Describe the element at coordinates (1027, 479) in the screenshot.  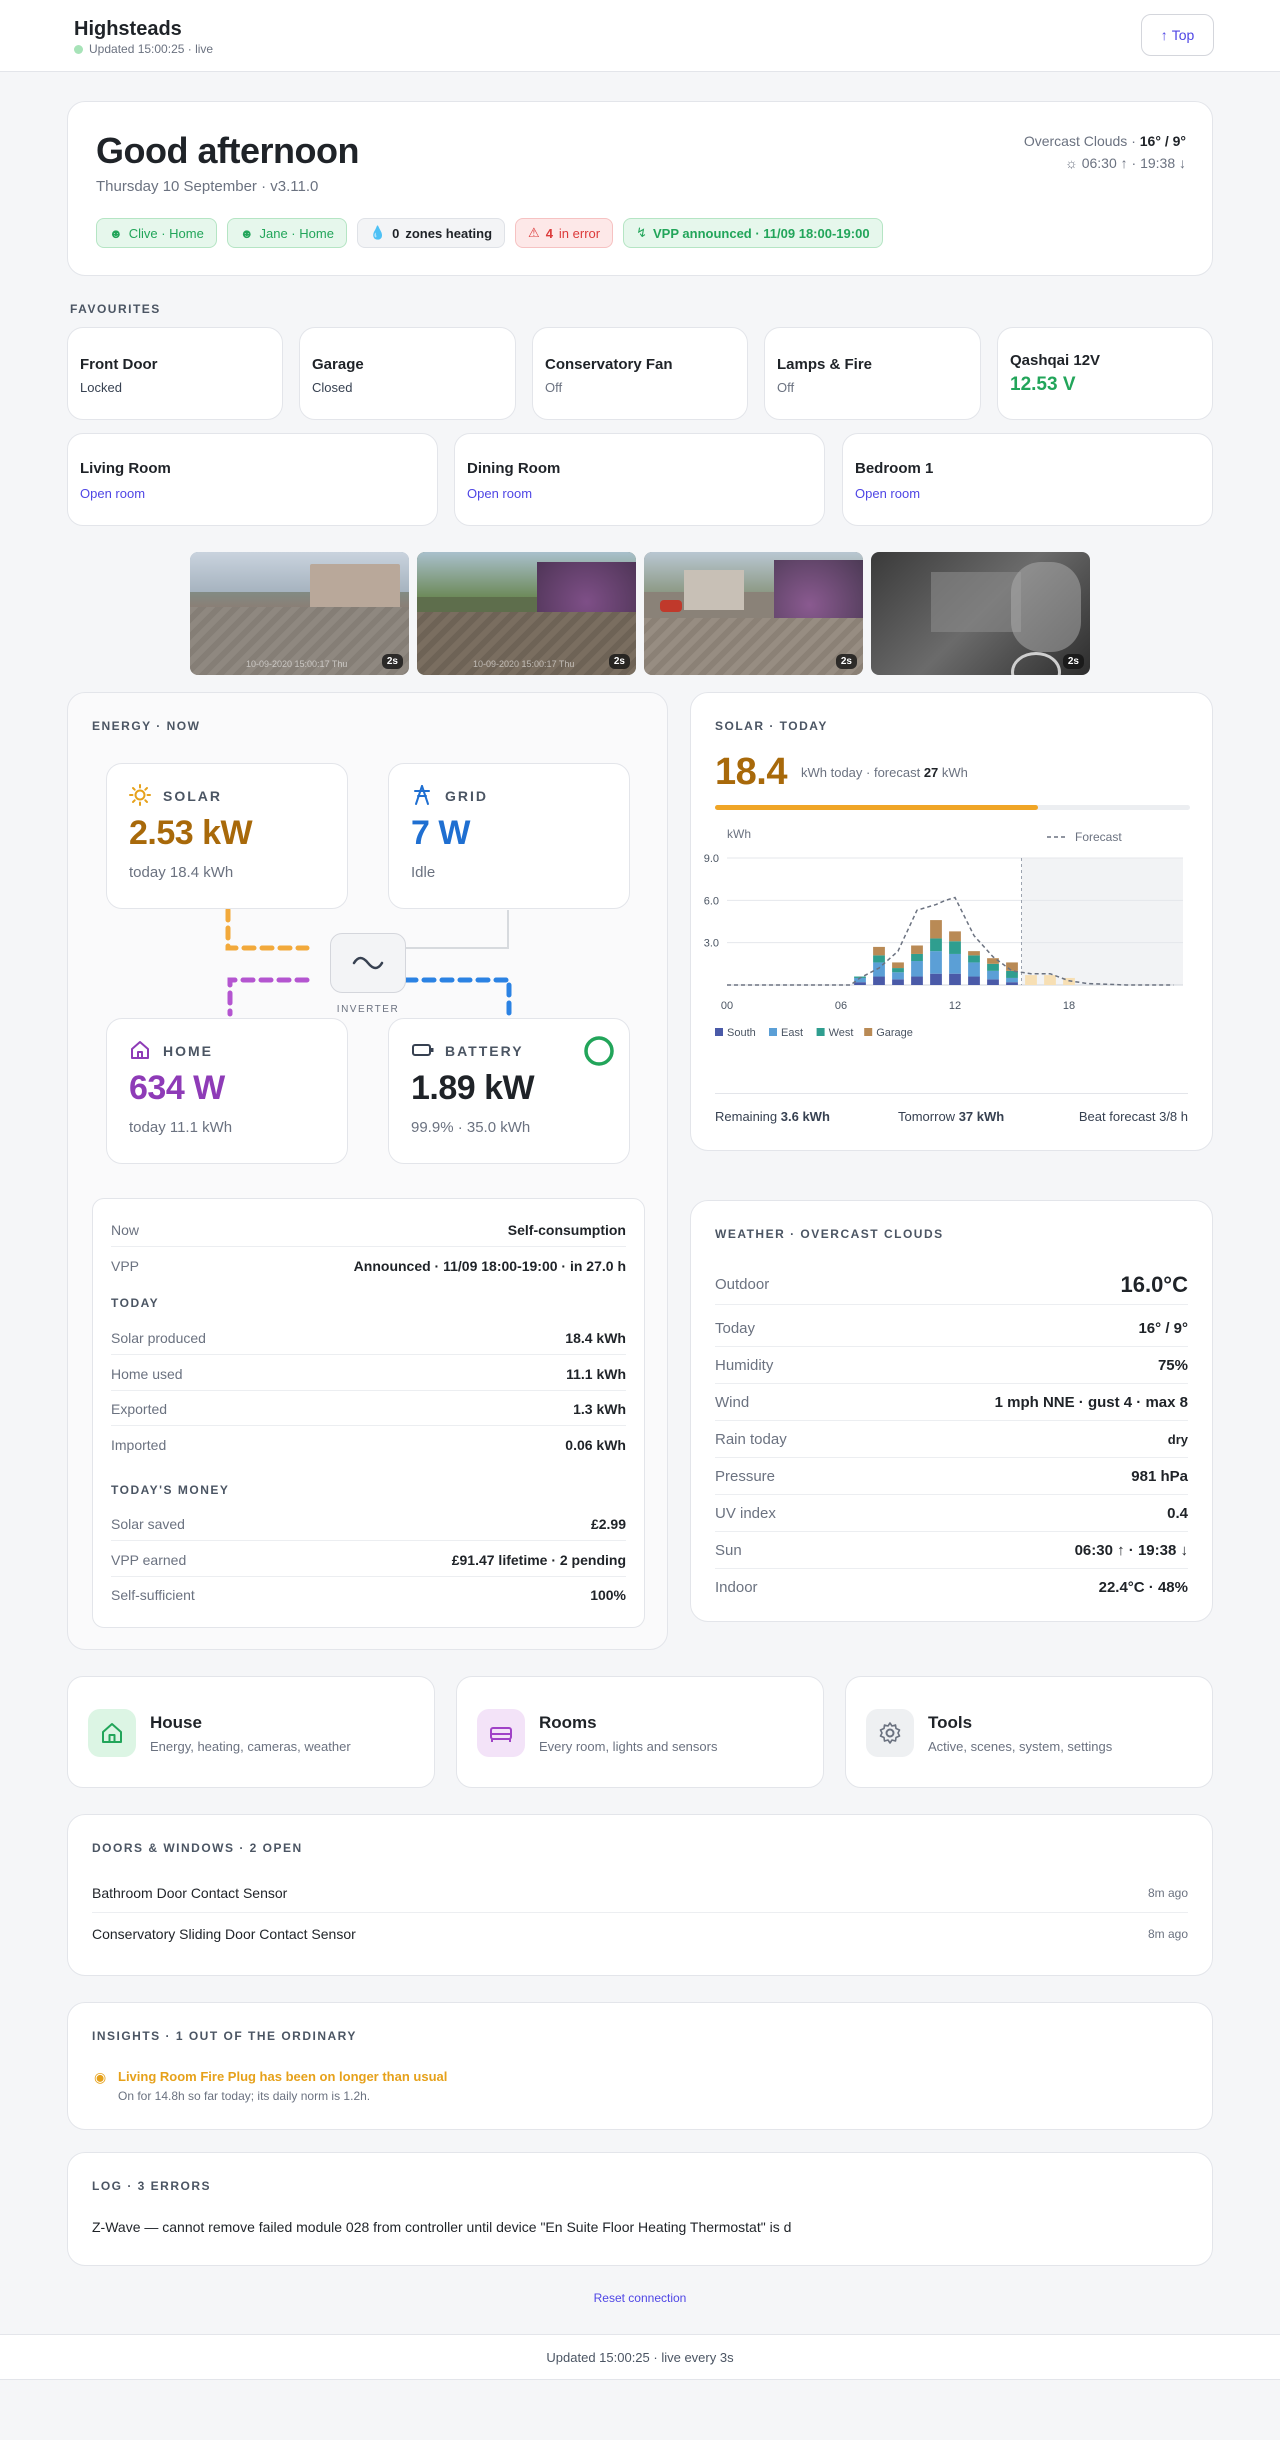
I see `room-bedroom-1: Bedroom 1 Open room` at that location.